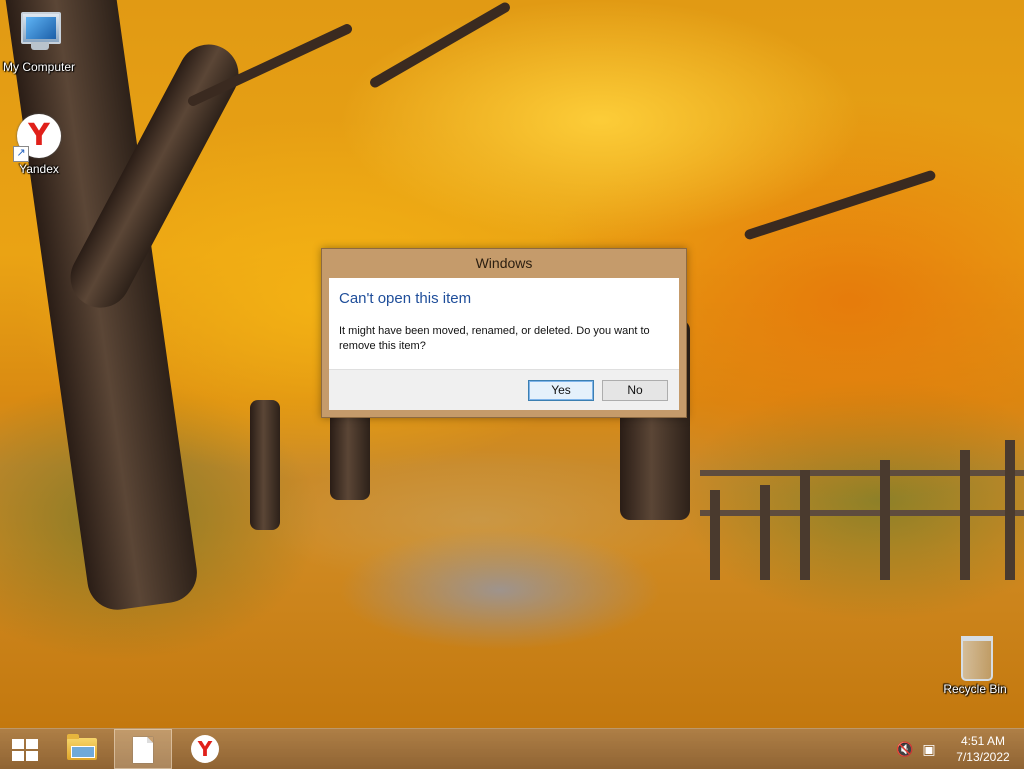 This screenshot has height=769, width=1024. I want to click on shortcut-arrow-icon: ↗, so click(21, 154).